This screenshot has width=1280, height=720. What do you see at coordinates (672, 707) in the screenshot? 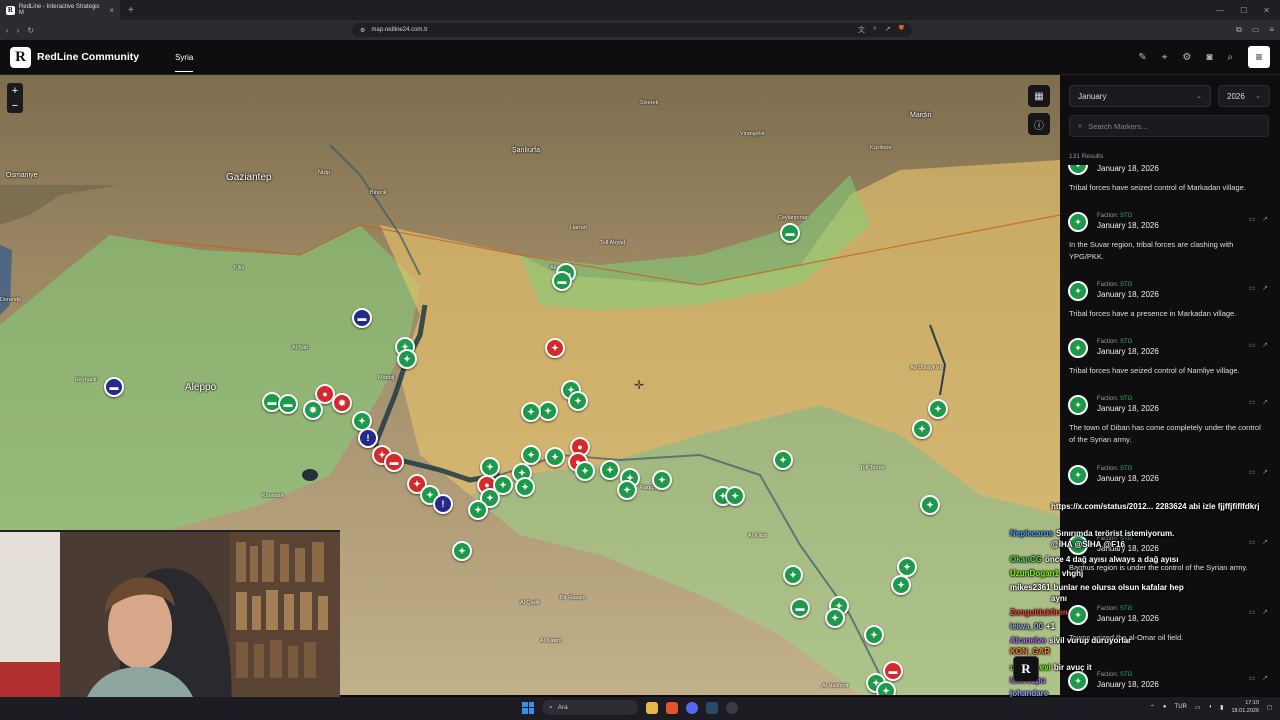
I see `brave-browser-icon` at bounding box center [672, 707].